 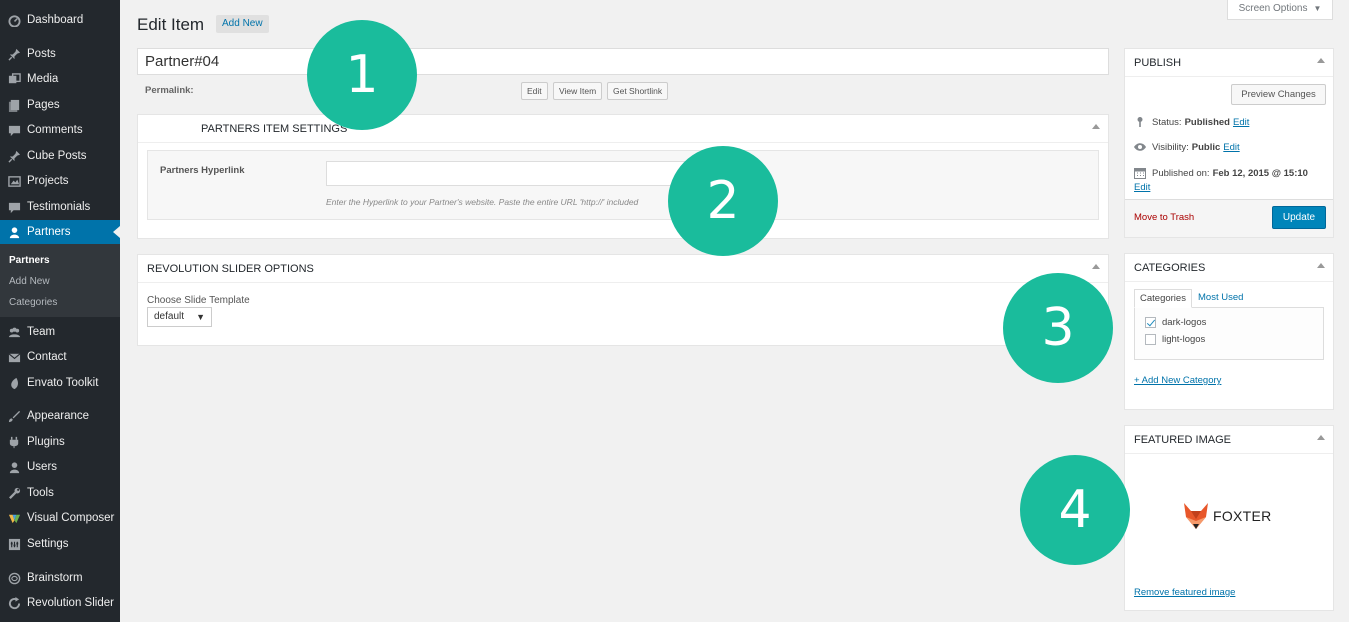 I want to click on sidebar-item-dashboard: Dashboard, so click(x=60, y=20).